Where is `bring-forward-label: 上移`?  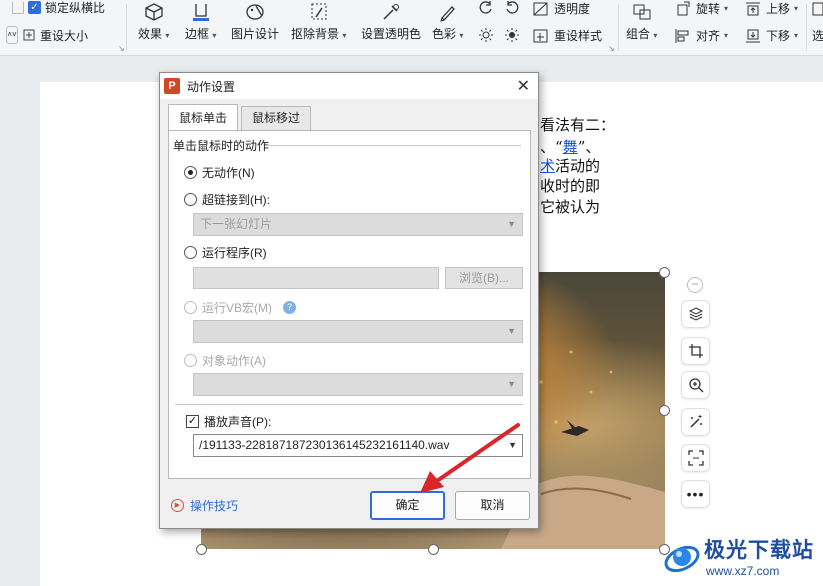
bring-forward-label: 上移 is located at coordinates (778, 9).